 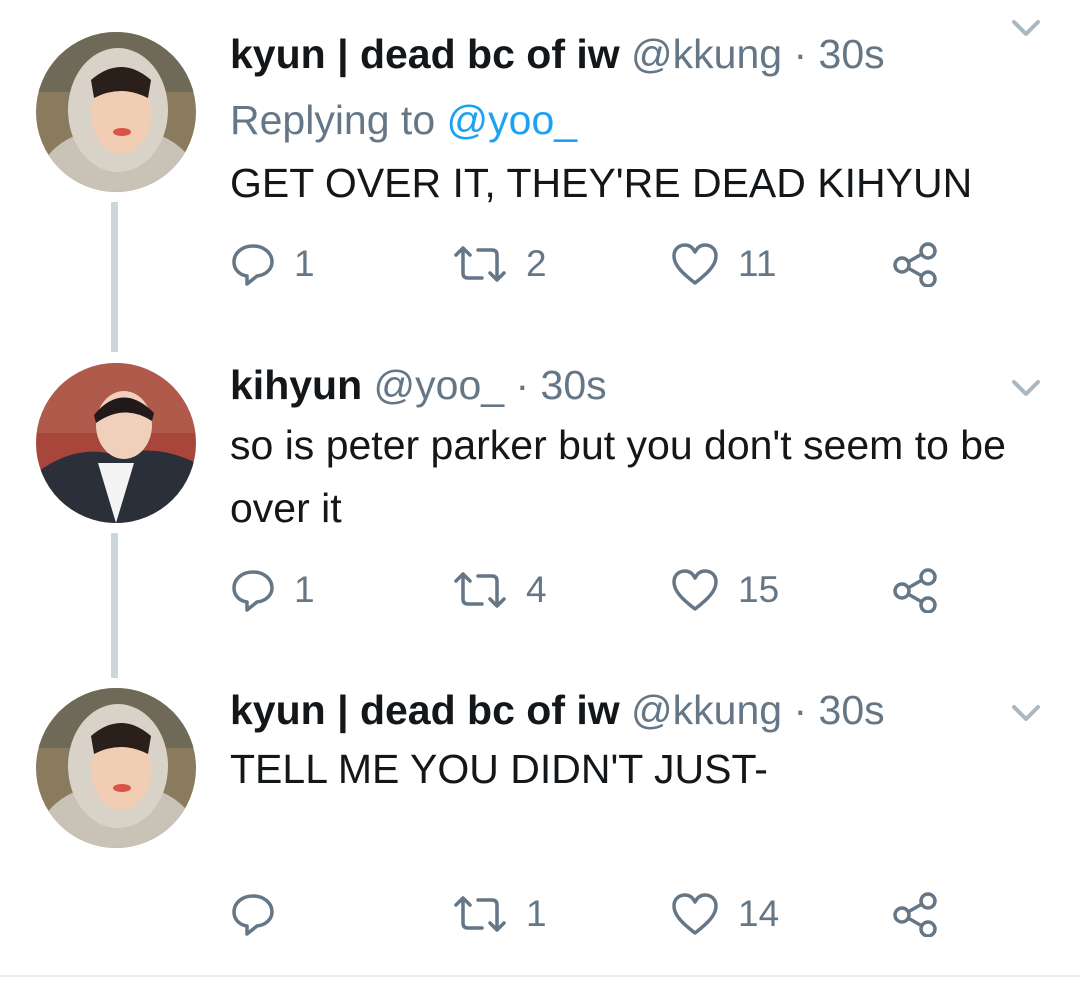 I want to click on retweet-button: 1, so click(x=499, y=914).